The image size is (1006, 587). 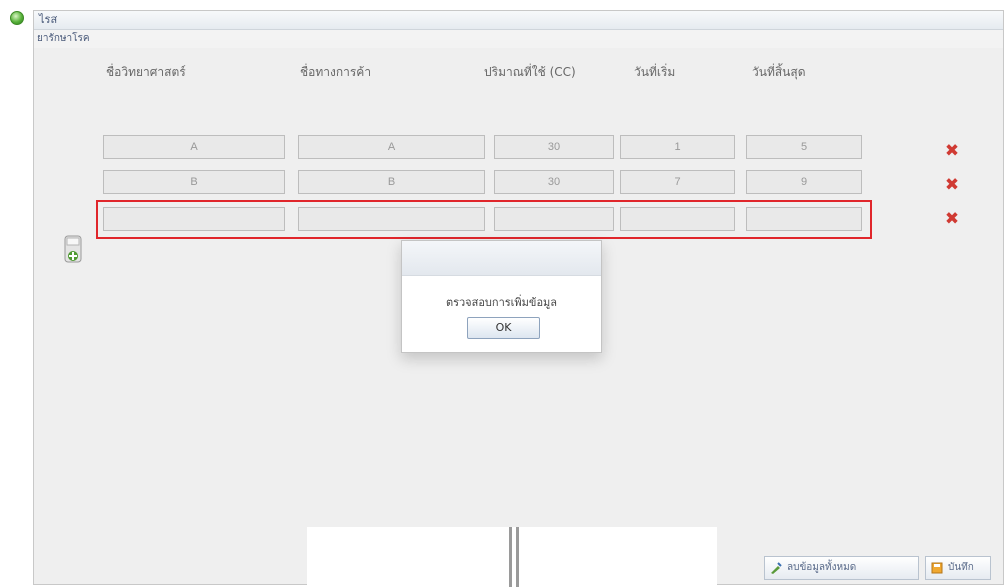 I want to click on header-trade-name: ชื่อทางการค้า, so click(x=336, y=72).